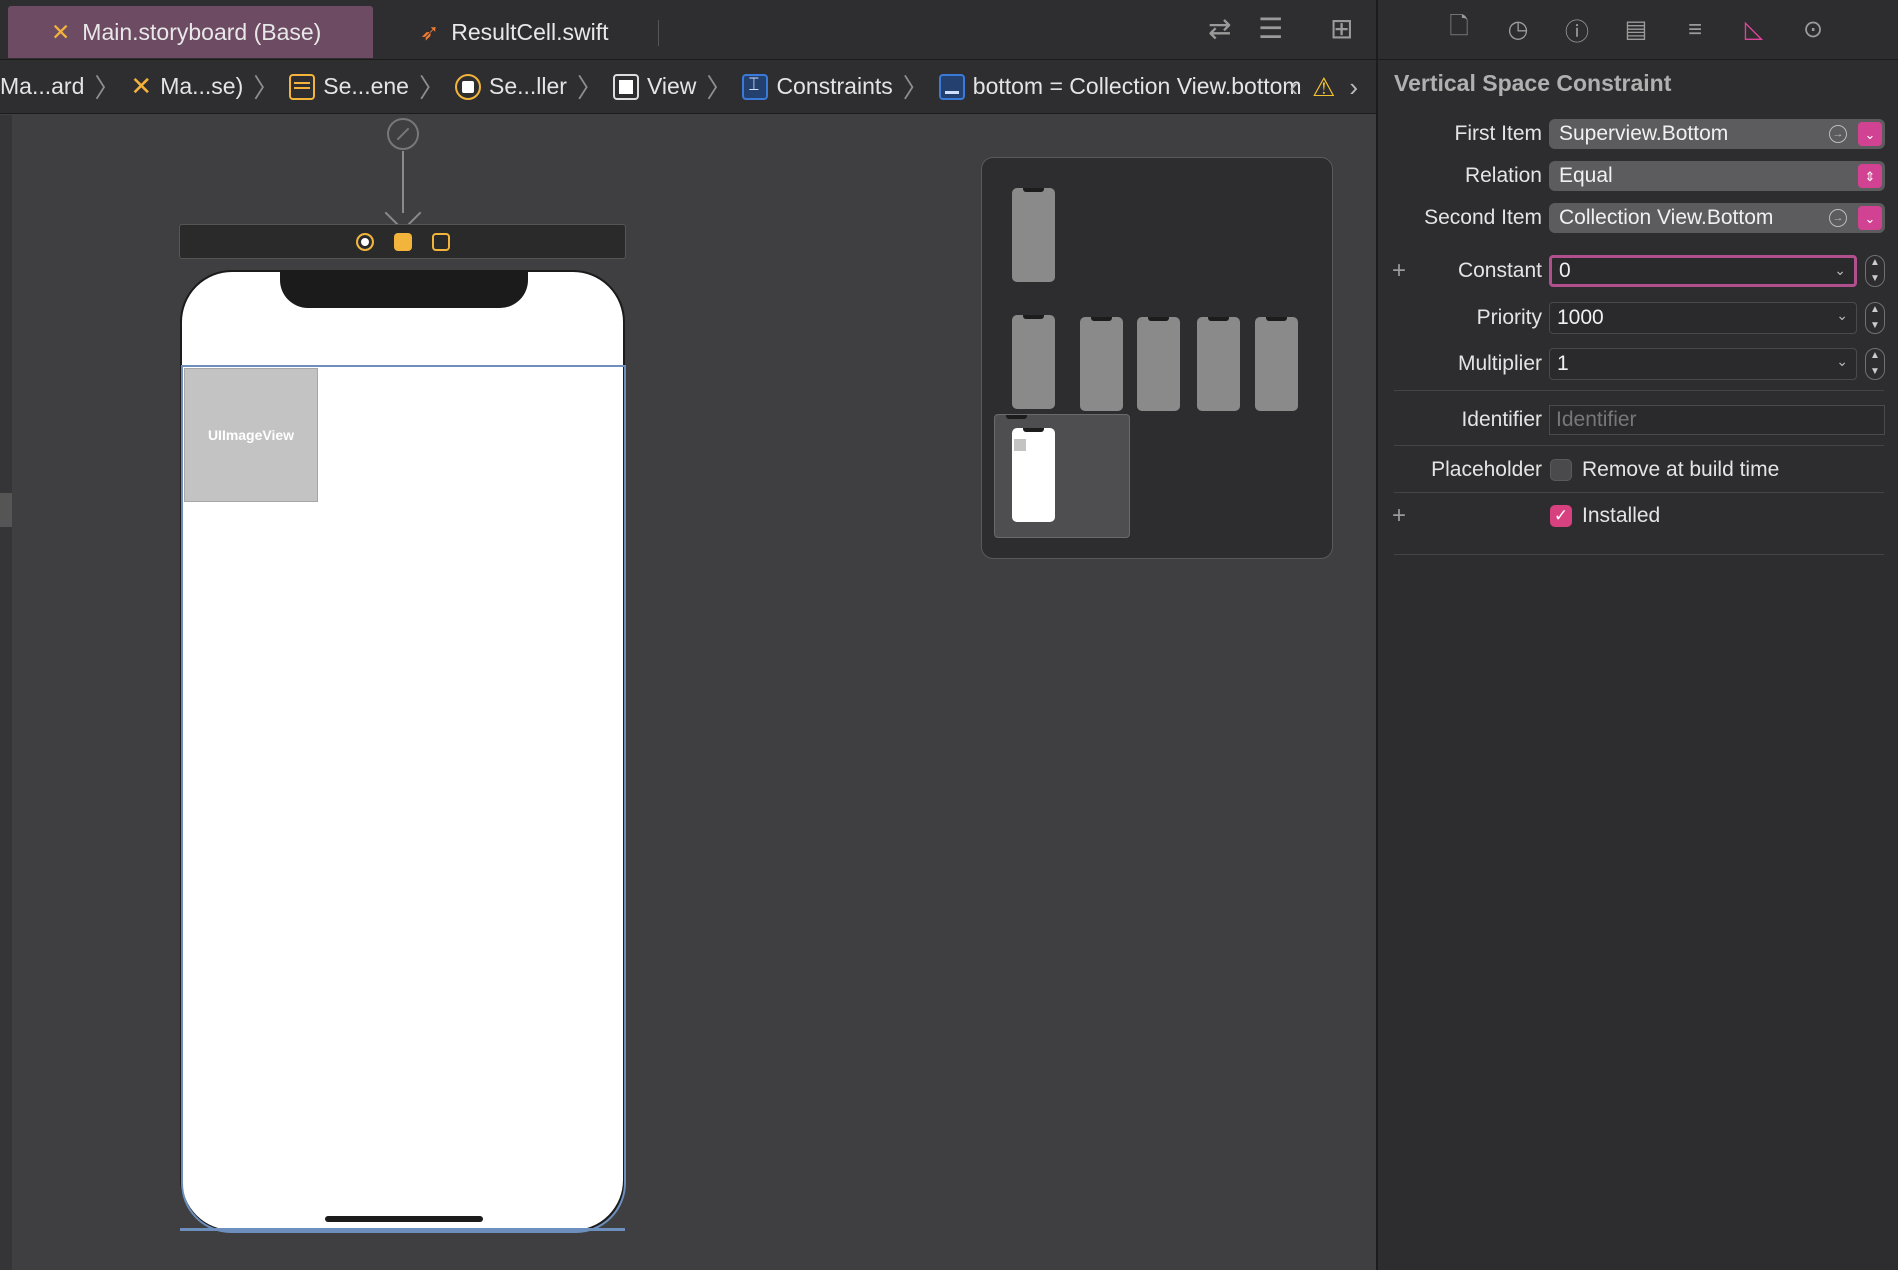  Describe the element at coordinates (1483, 217) in the screenshot. I see `second-item-label: Second Item` at that location.